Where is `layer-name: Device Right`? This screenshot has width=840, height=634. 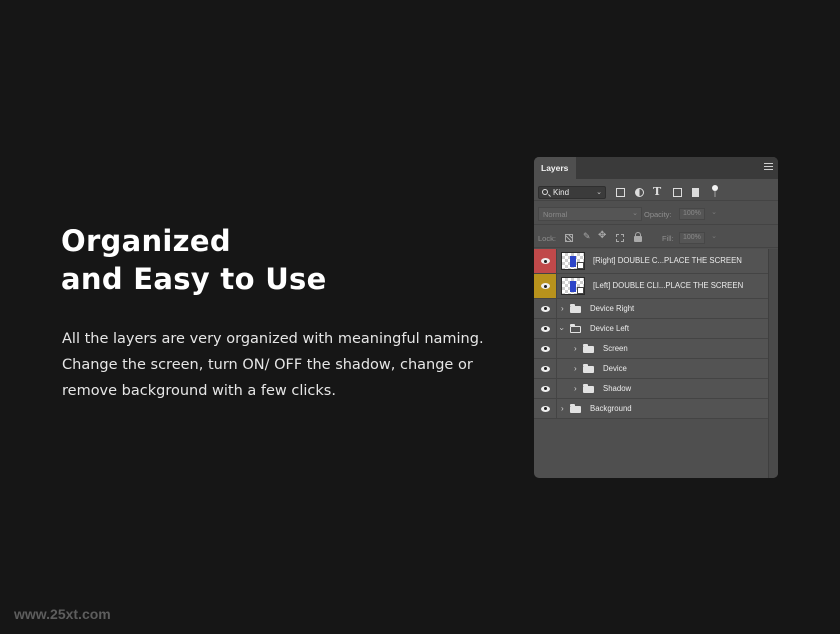
layer-name: Device Right is located at coordinates (612, 308).